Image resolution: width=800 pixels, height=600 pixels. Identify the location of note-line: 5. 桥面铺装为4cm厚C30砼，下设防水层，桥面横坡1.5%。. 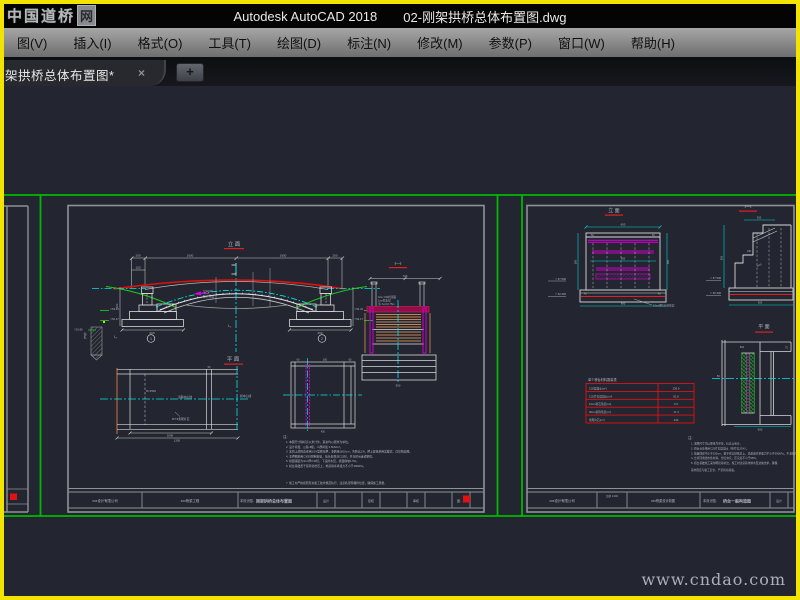
(322, 461).